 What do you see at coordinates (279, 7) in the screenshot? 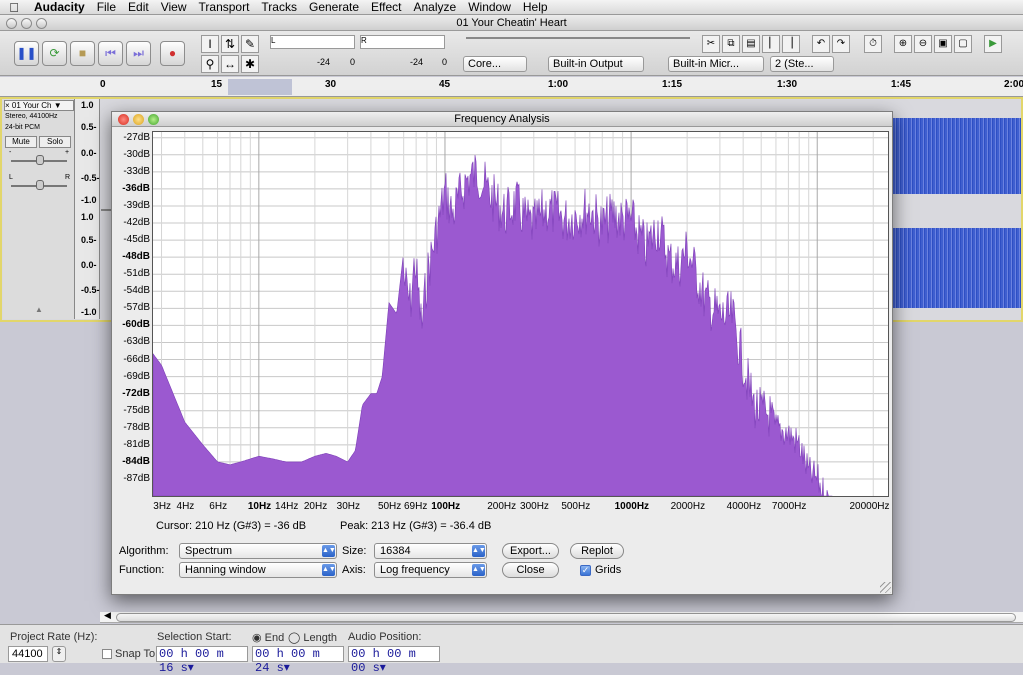
I see `menu-tracks: Tracks` at bounding box center [279, 7].